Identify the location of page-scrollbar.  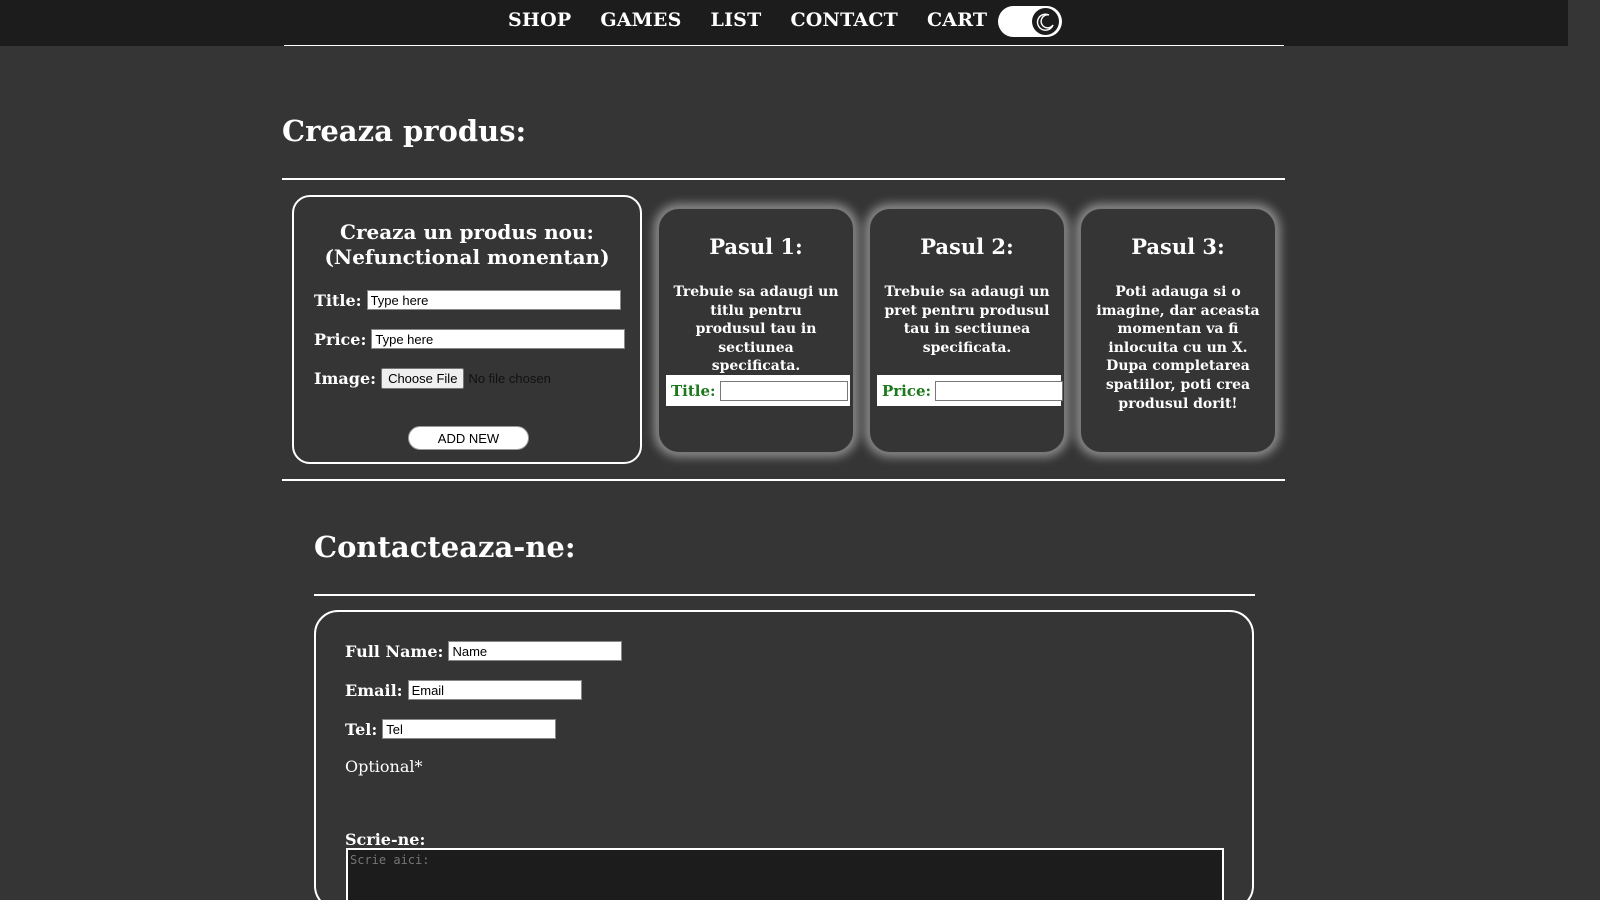
(1584, 450).